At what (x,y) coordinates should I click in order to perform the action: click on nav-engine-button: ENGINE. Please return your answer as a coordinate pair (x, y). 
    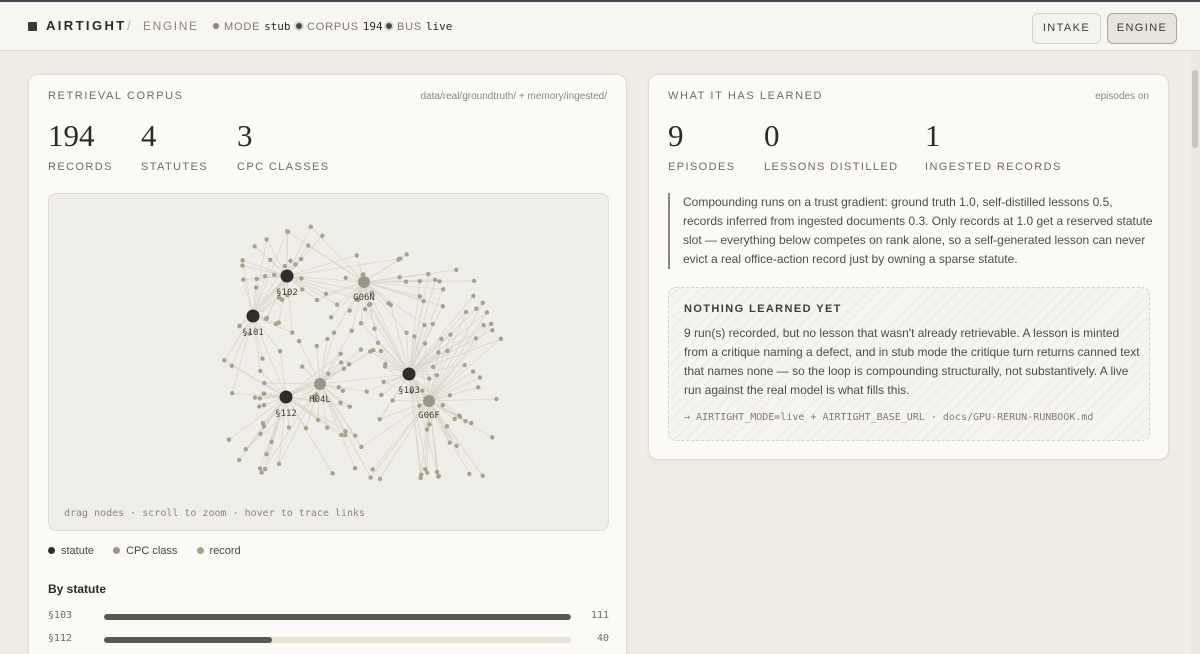
    Looking at the image, I should click on (1142, 28).